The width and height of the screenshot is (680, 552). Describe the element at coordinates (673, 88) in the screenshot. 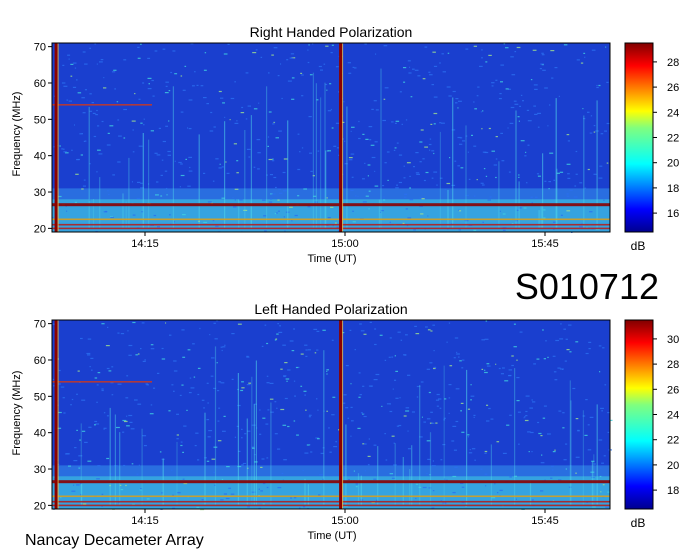

I see `colorbar-tick-label: 26` at that location.